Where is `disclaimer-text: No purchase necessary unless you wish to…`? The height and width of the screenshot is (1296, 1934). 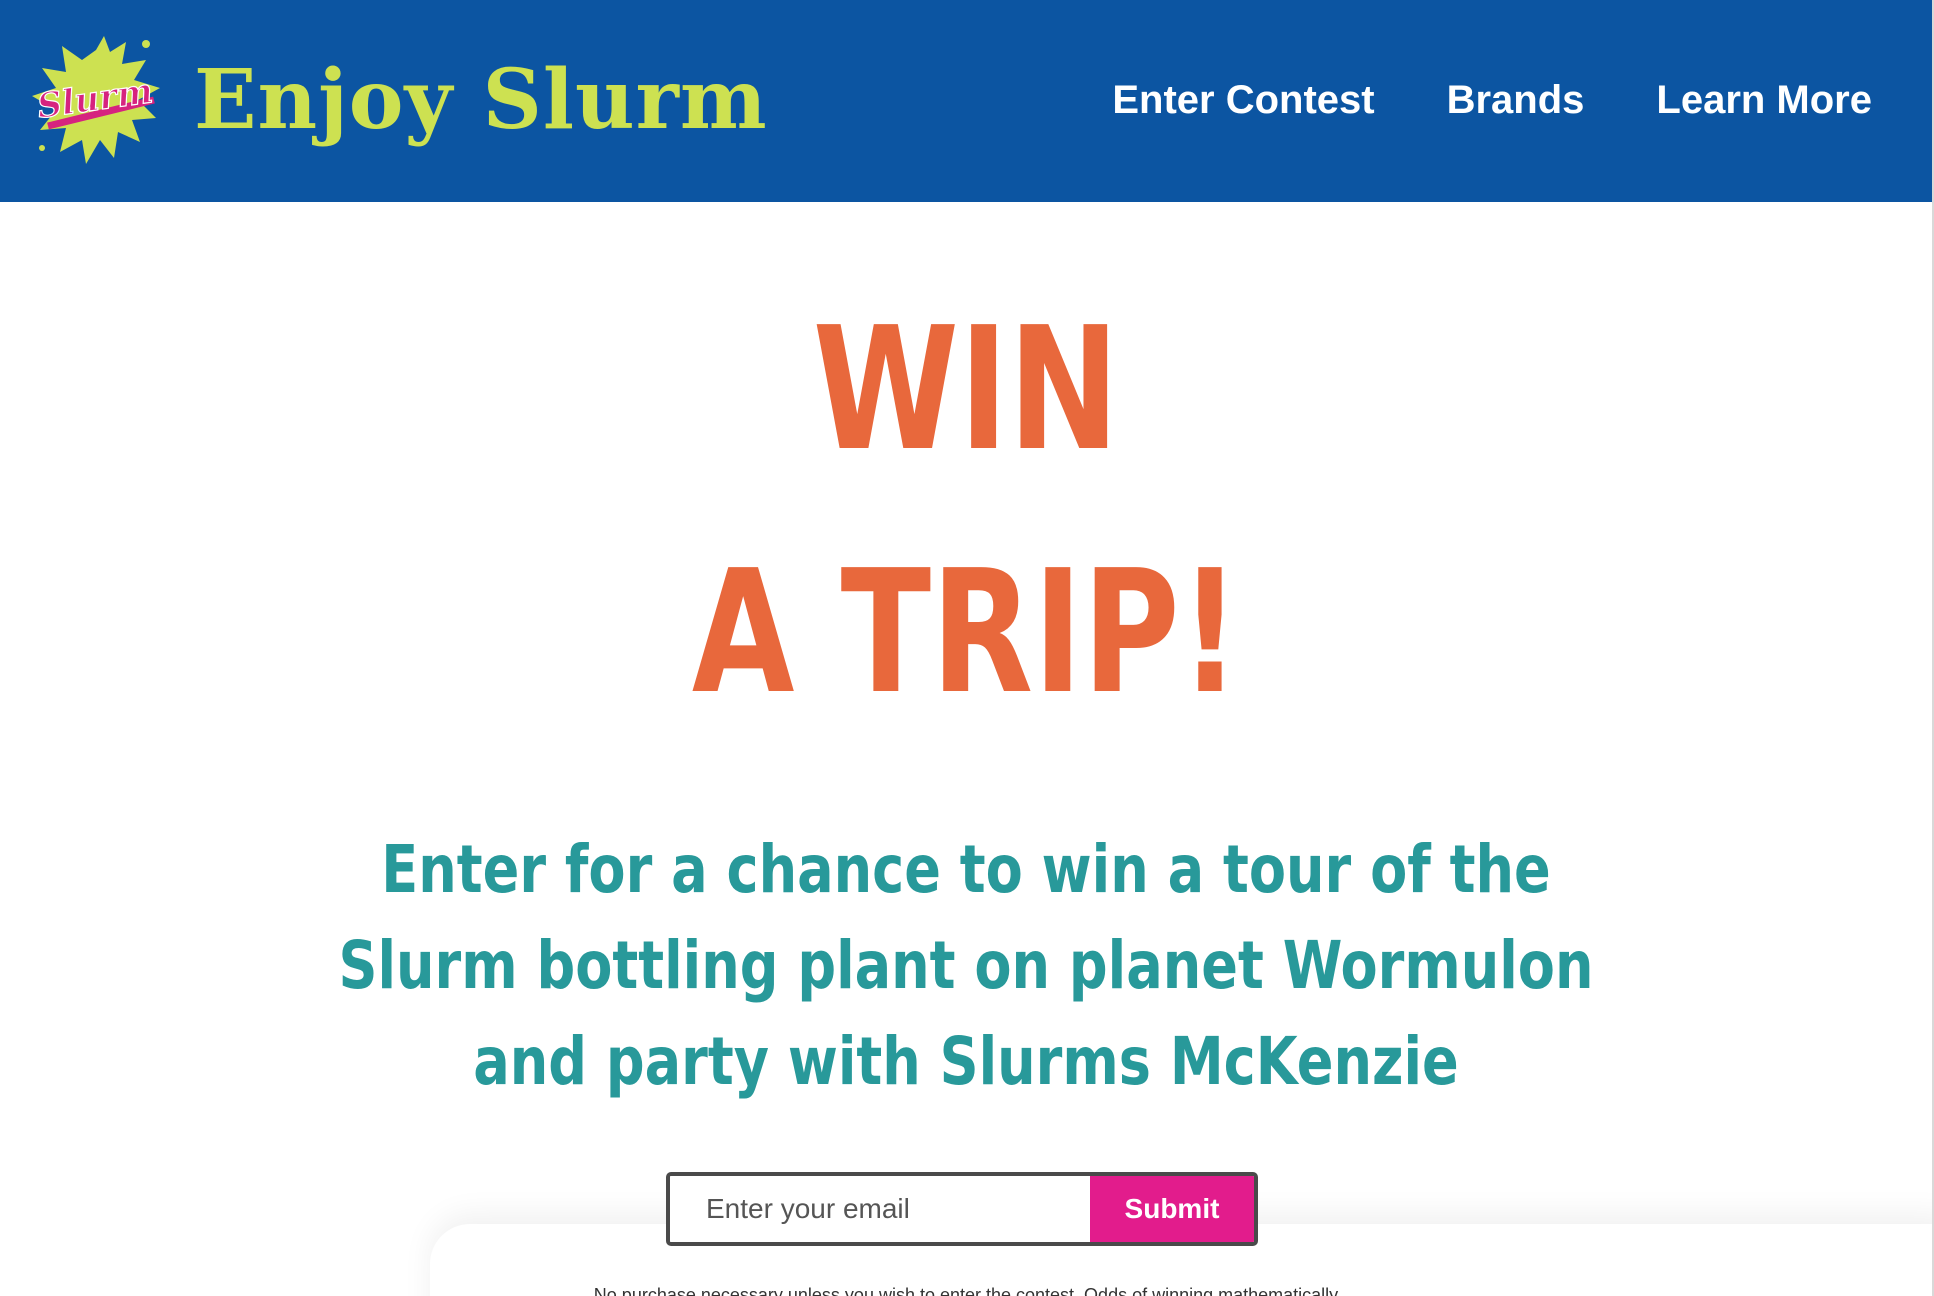
disclaimer-text: No purchase necessary unless you wish to… is located at coordinates (966, 1290).